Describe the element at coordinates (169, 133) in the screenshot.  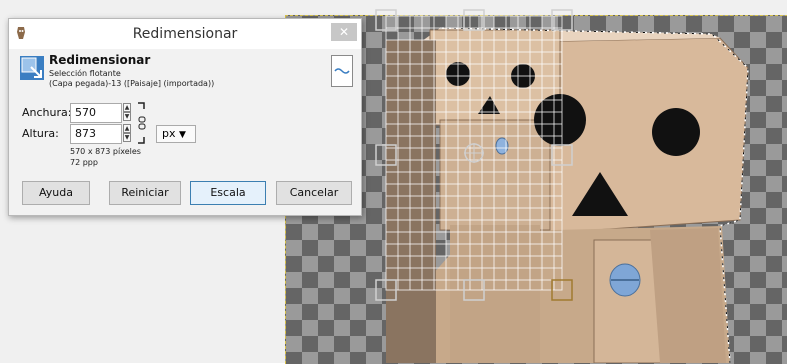
I see `unit-value: px` at that location.